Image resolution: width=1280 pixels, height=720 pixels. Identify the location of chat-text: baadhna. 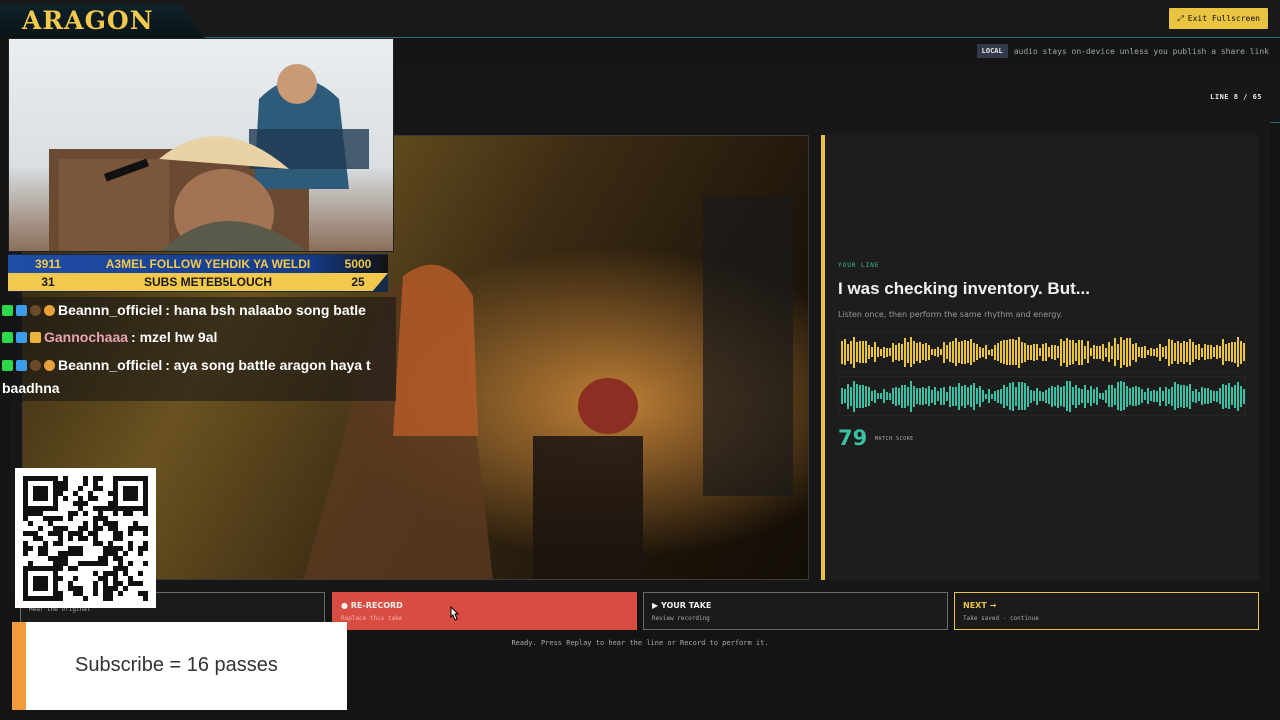
(31, 388).